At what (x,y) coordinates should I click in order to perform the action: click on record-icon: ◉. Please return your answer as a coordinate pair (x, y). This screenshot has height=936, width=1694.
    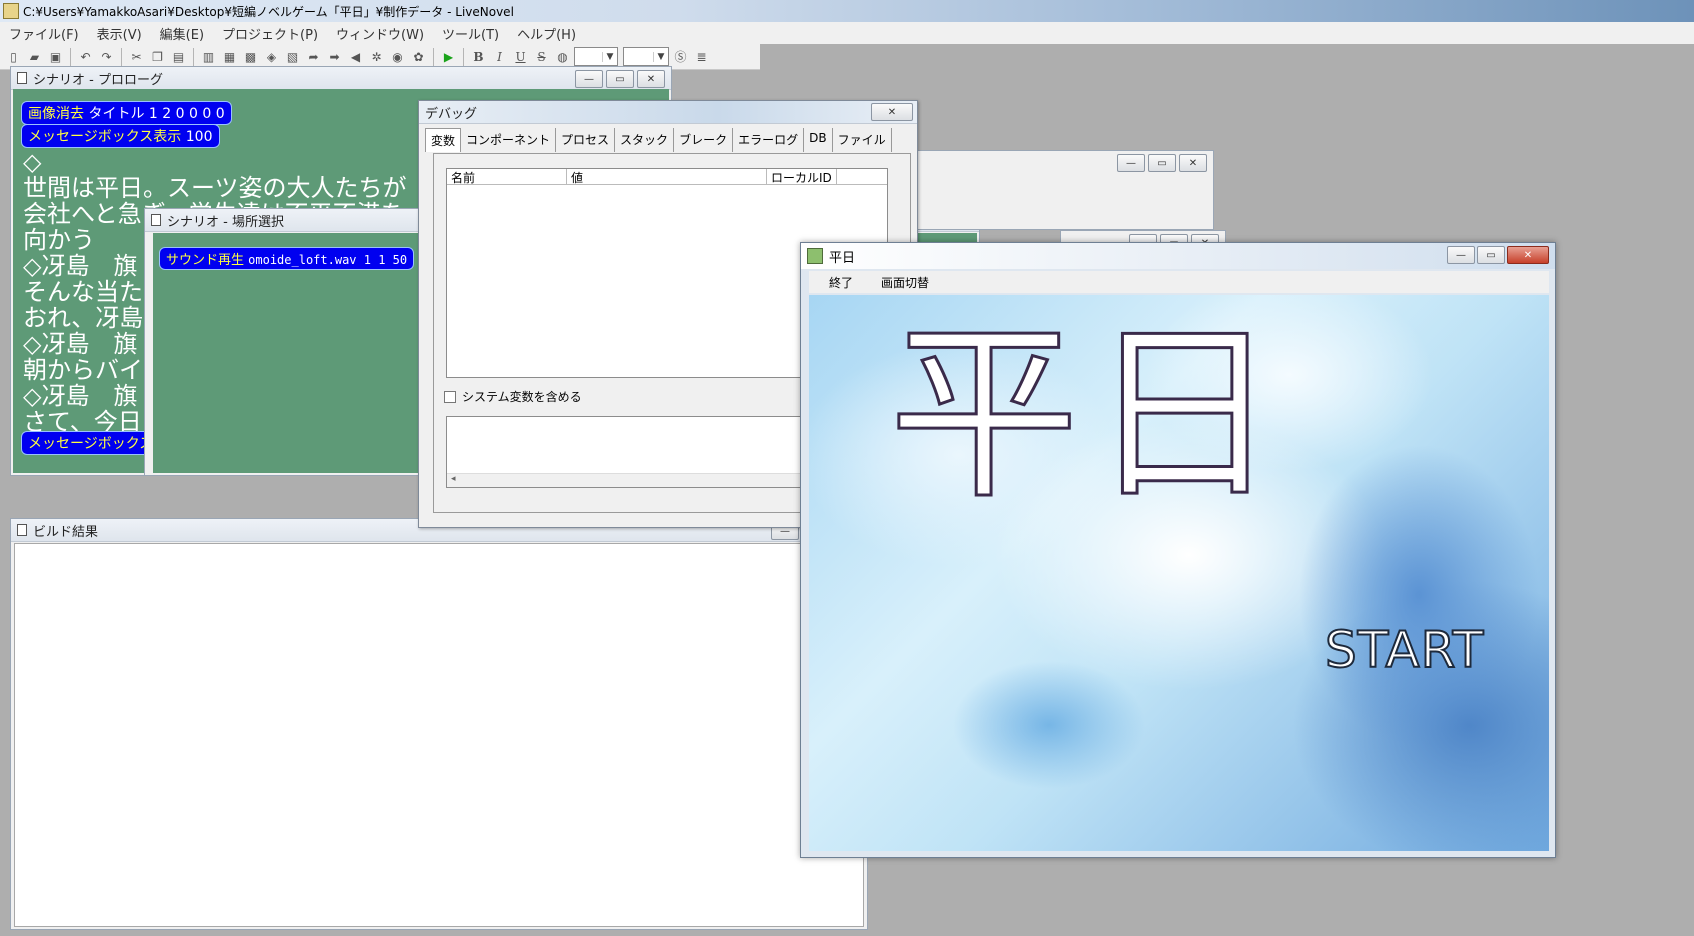
    Looking at the image, I should click on (397, 56).